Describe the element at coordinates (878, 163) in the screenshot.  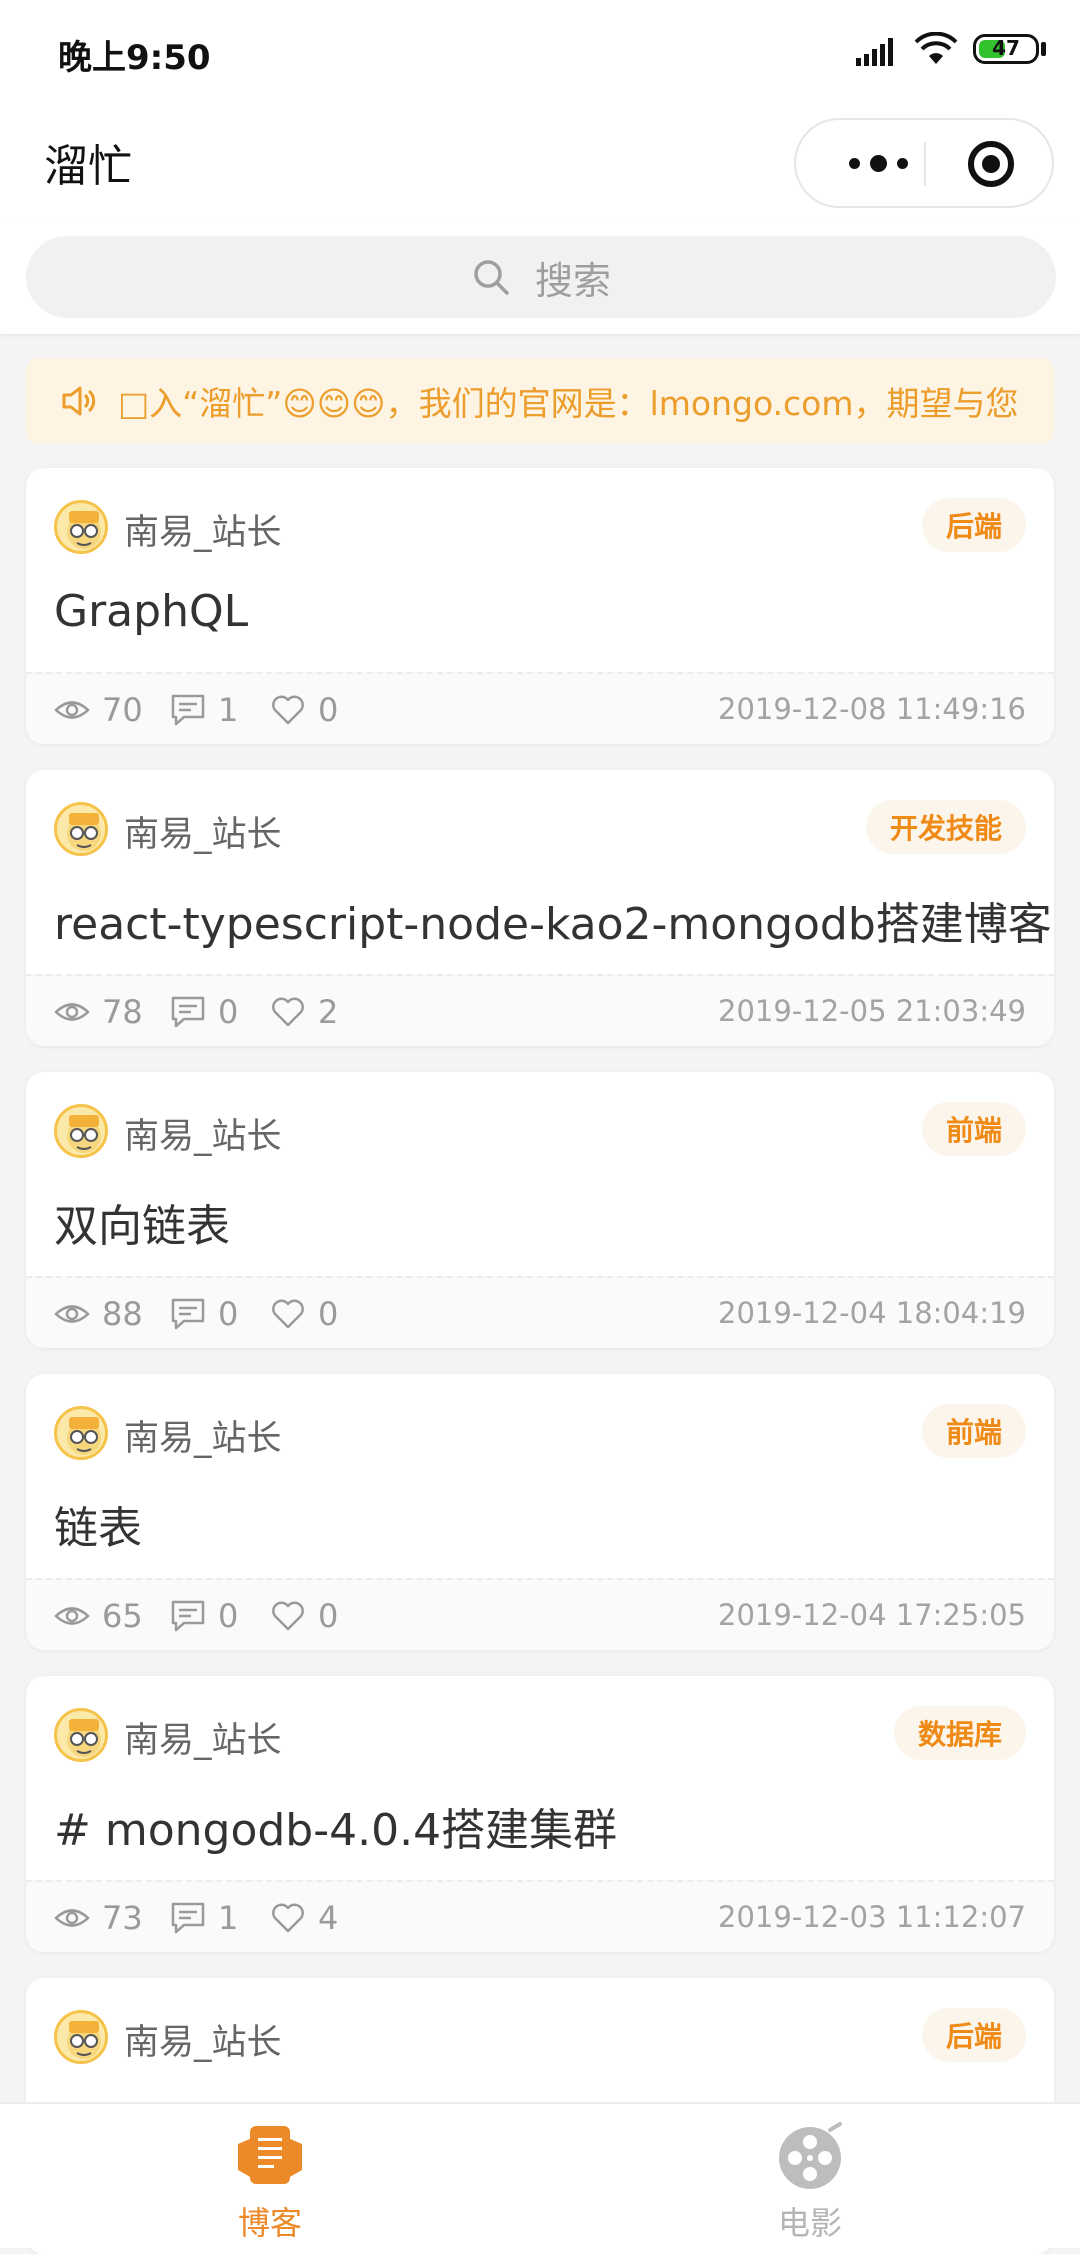
I see `more-options-button` at that location.